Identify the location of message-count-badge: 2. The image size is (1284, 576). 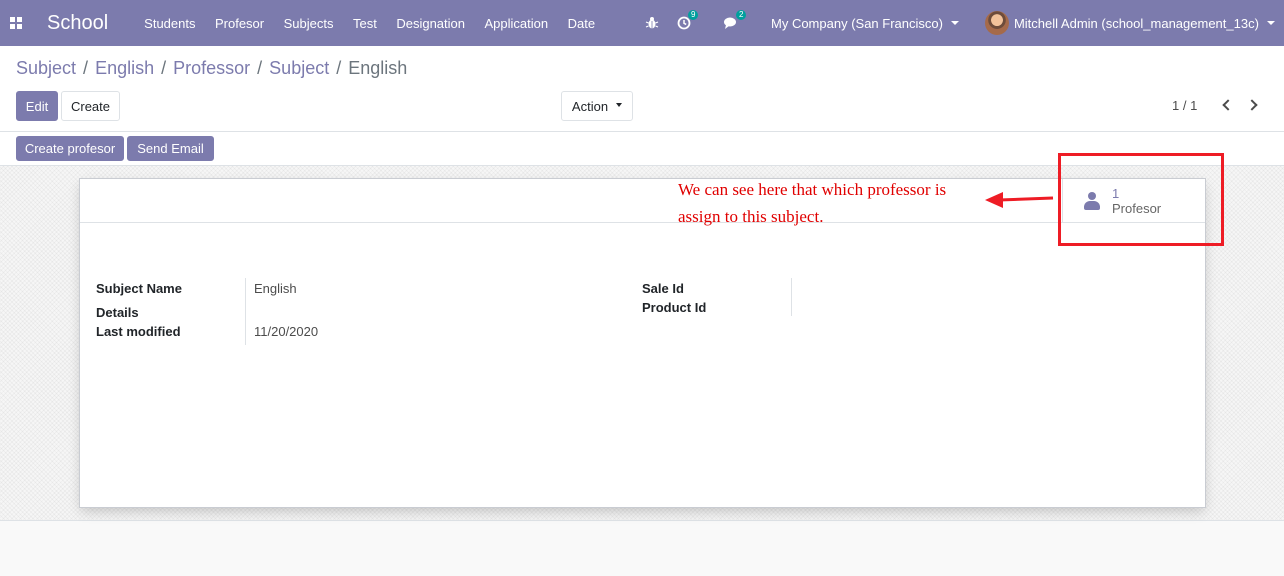
(741, 15).